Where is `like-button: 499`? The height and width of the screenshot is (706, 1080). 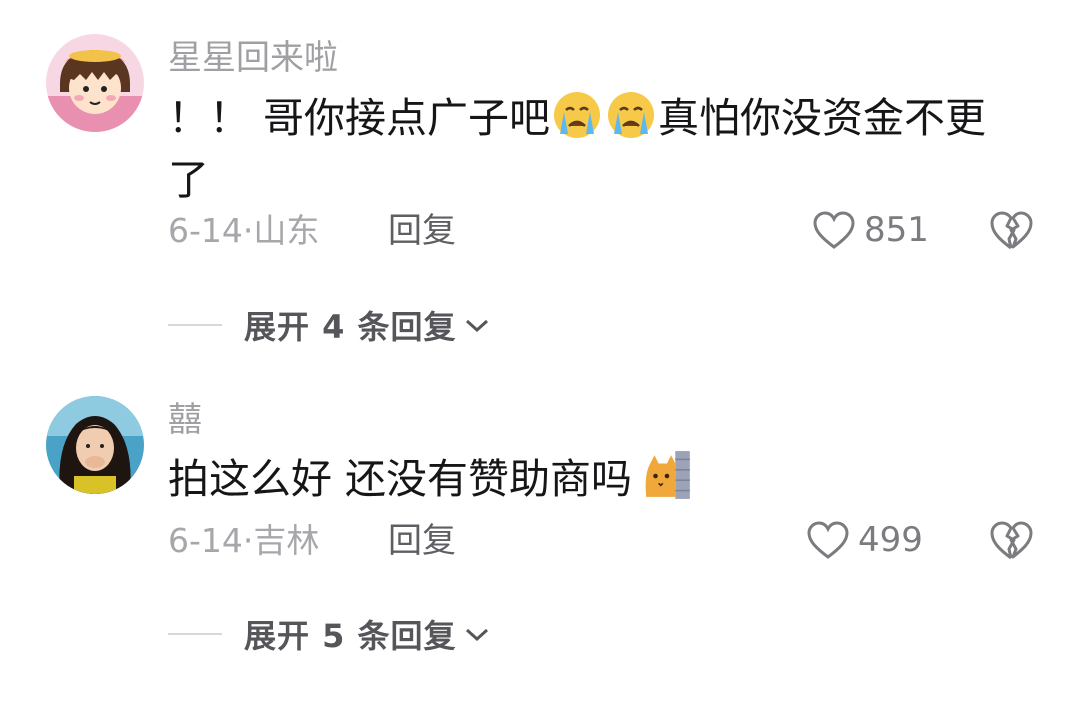
like-button: 499 is located at coordinates (864, 540).